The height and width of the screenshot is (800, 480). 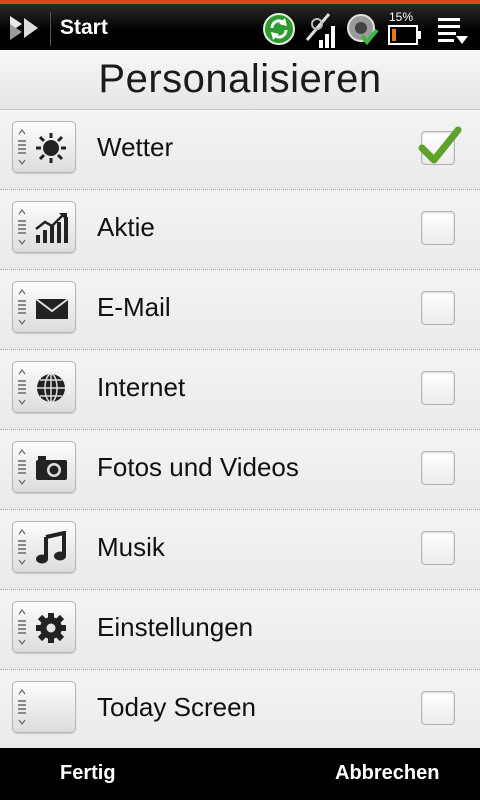 What do you see at coordinates (240, 390) in the screenshot?
I see `list-item-internet: Internet` at bounding box center [240, 390].